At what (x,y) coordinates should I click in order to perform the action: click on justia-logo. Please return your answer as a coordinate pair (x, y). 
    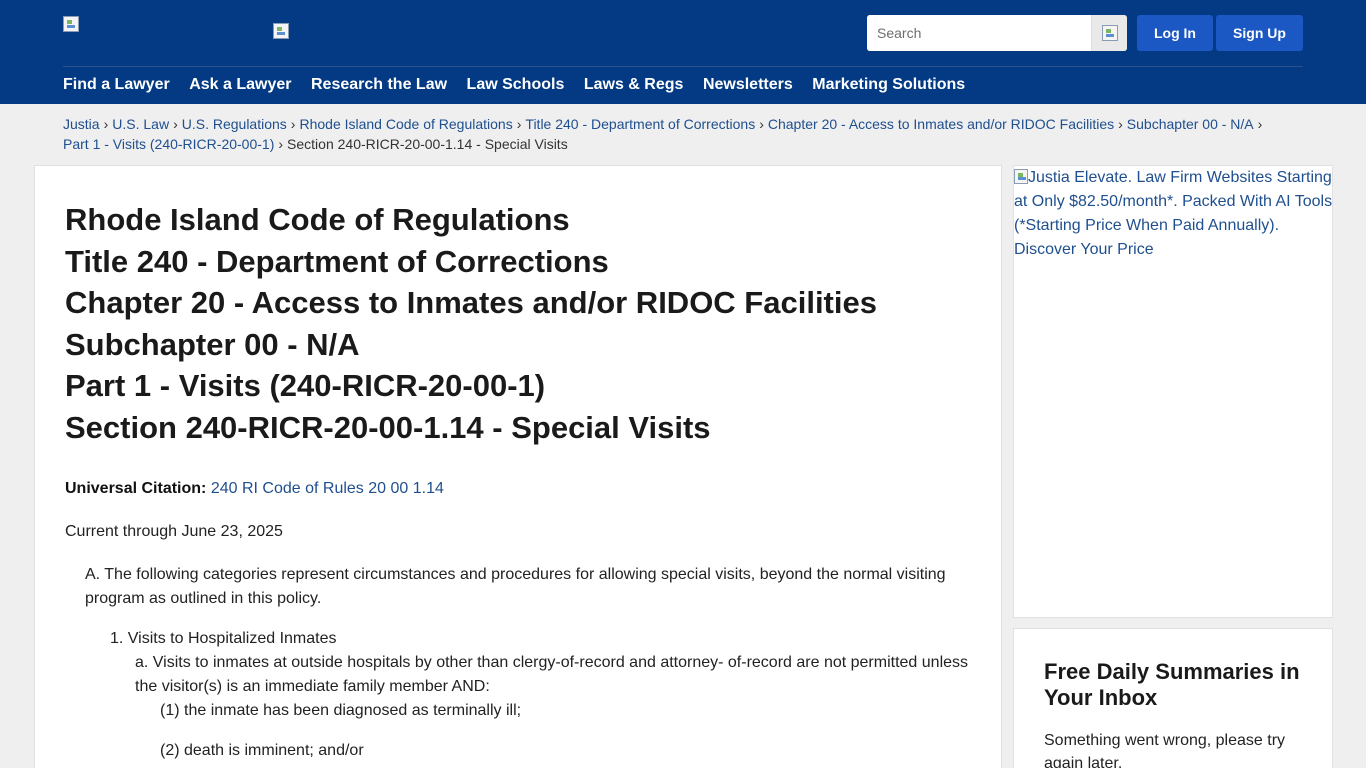
    Looking at the image, I should click on (71, 24).